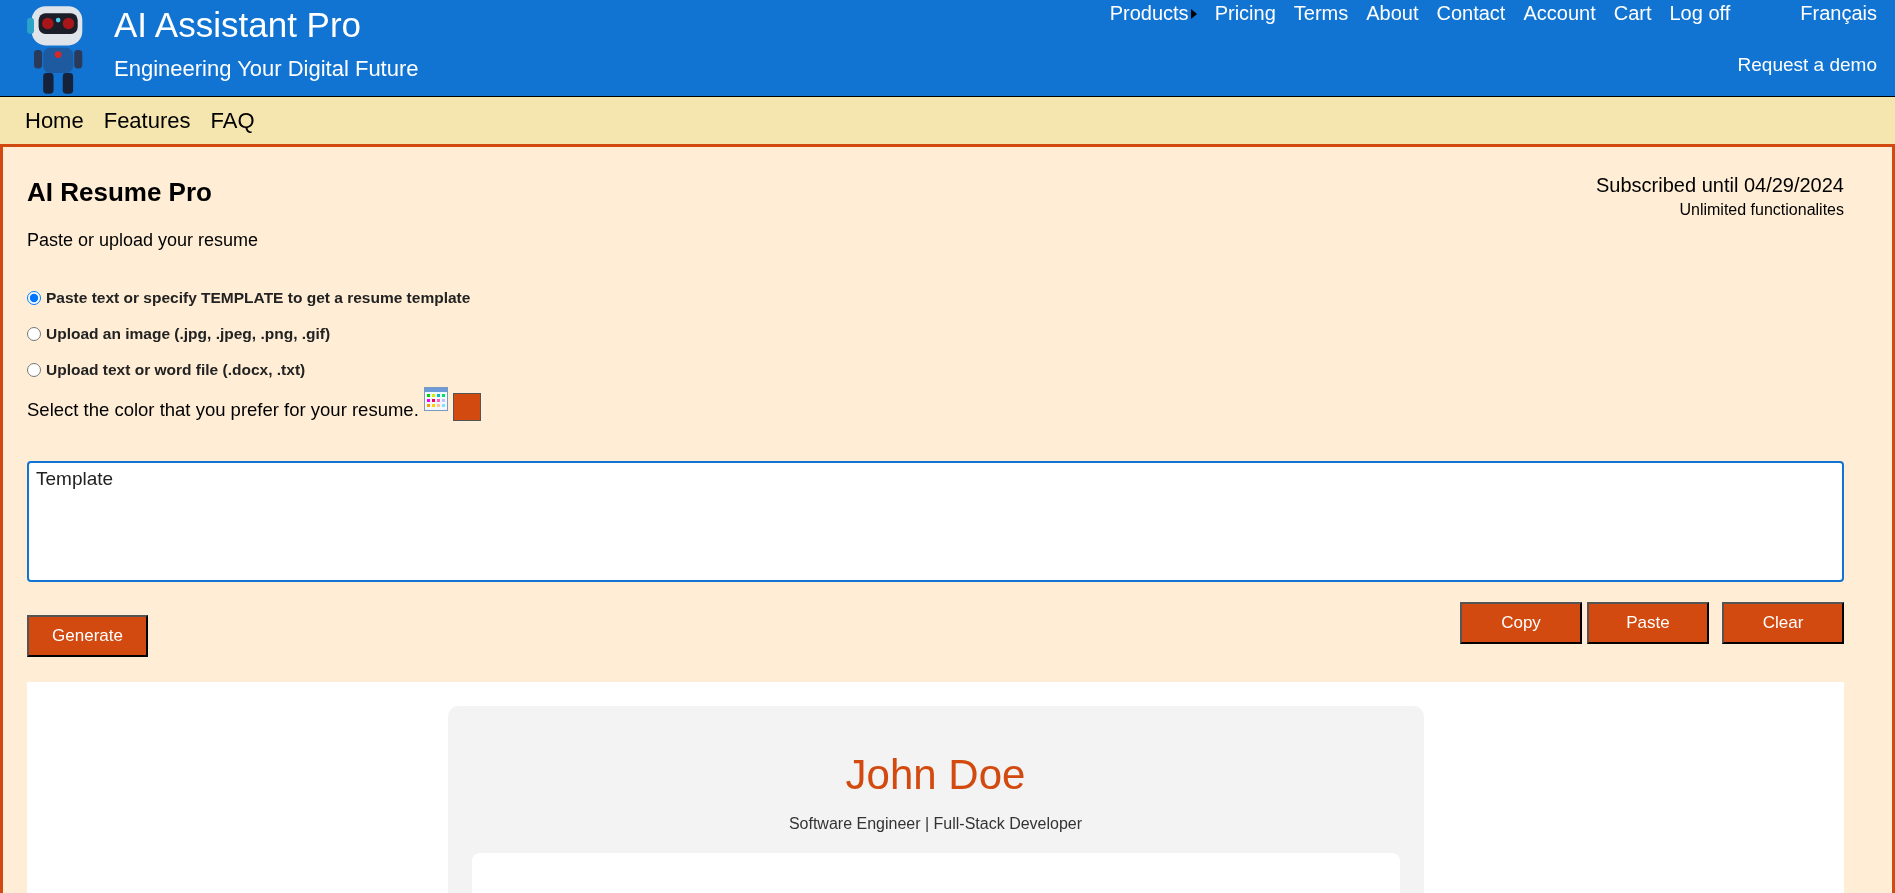 The image size is (1895, 893). What do you see at coordinates (1392, 13) in the screenshot?
I see `nav-link: About` at bounding box center [1392, 13].